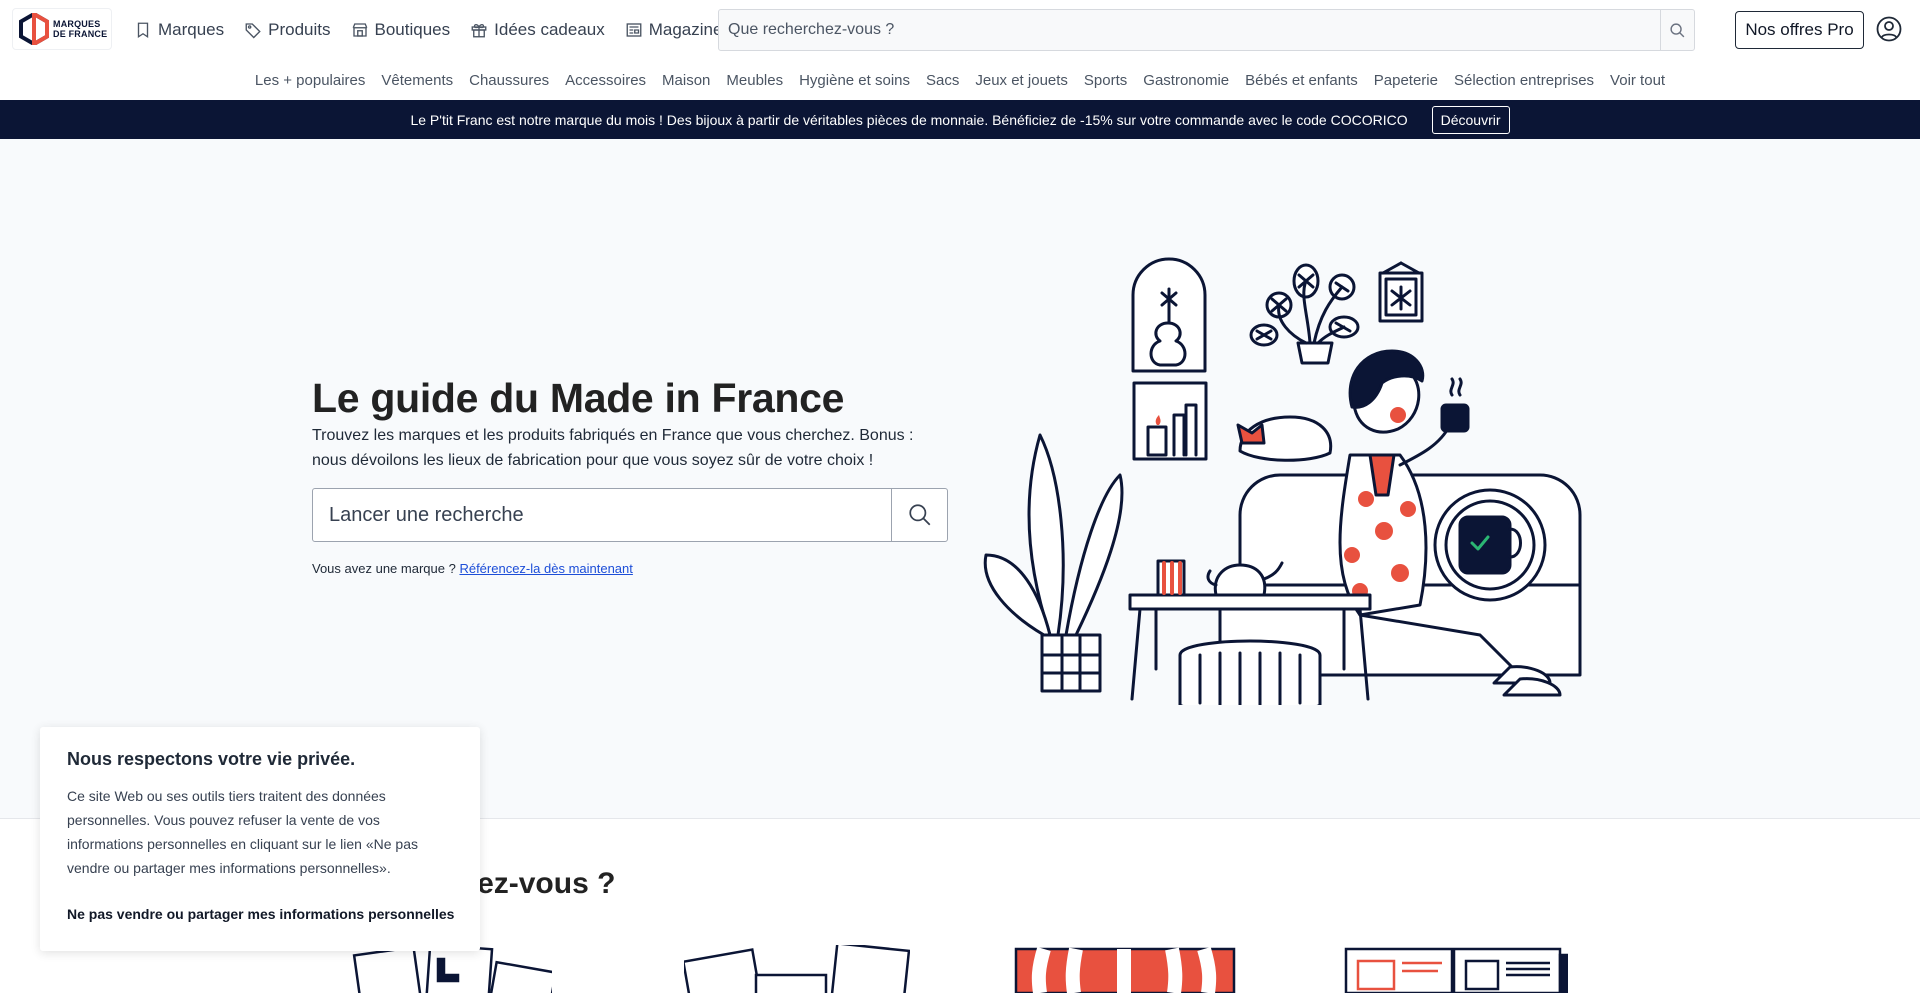 The height and width of the screenshot is (993, 1920). Describe the element at coordinates (77, 24) in the screenshot. I see `logo-line-1: MARQUES` at that location.